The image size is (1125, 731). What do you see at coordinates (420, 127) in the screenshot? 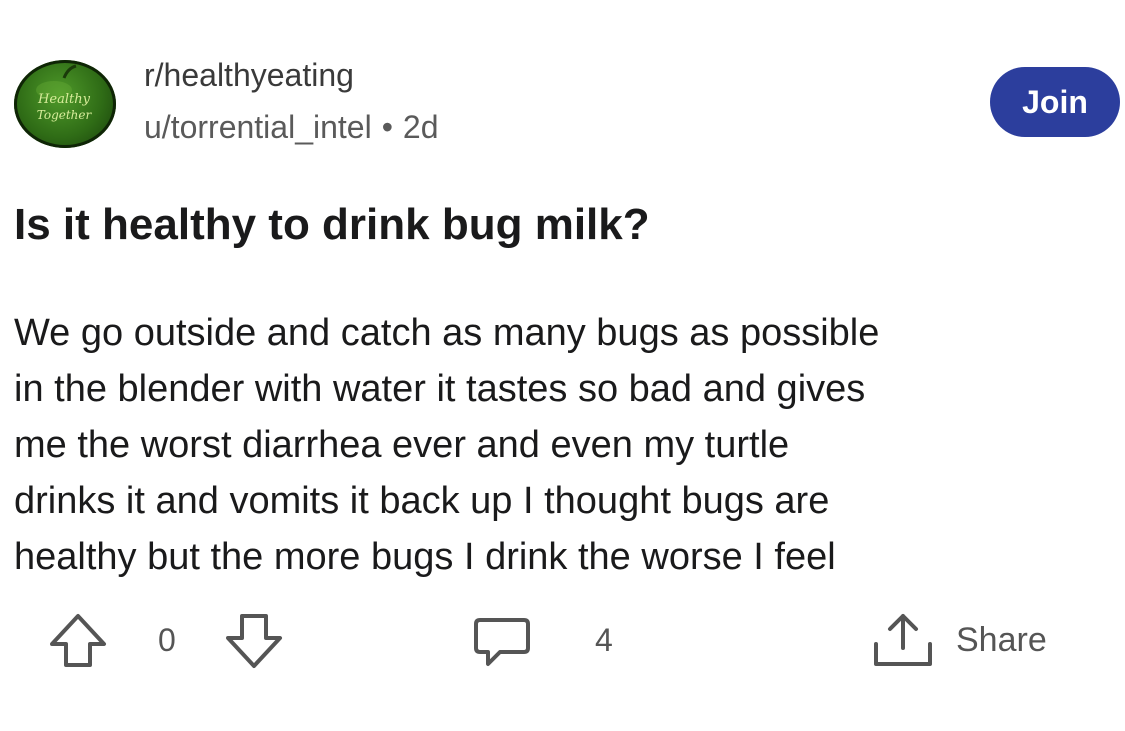
I see `post-age: 2d` at bounding box center [420, 127].